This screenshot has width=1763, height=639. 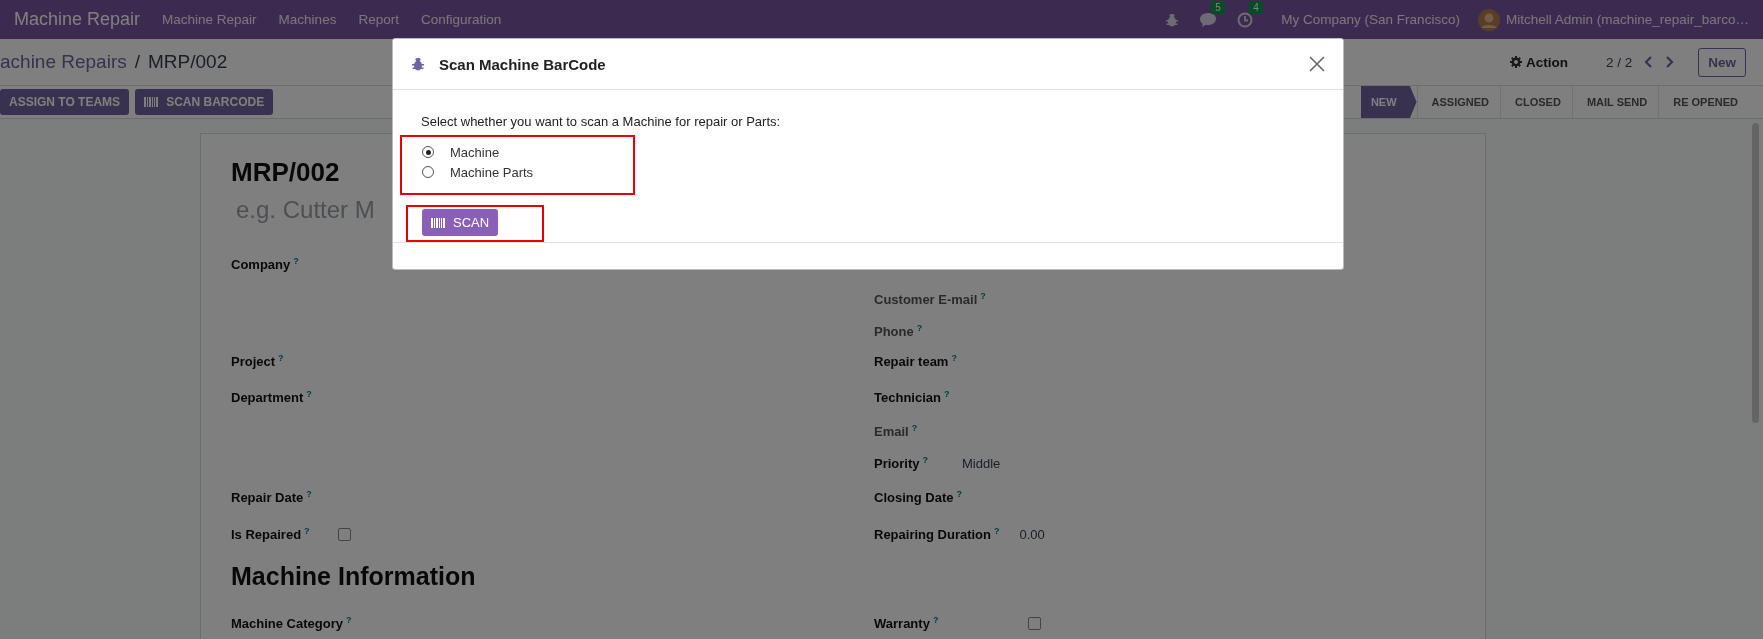 I want to click on field-label: Phone $^{?}$, so click(x=898, y=331).